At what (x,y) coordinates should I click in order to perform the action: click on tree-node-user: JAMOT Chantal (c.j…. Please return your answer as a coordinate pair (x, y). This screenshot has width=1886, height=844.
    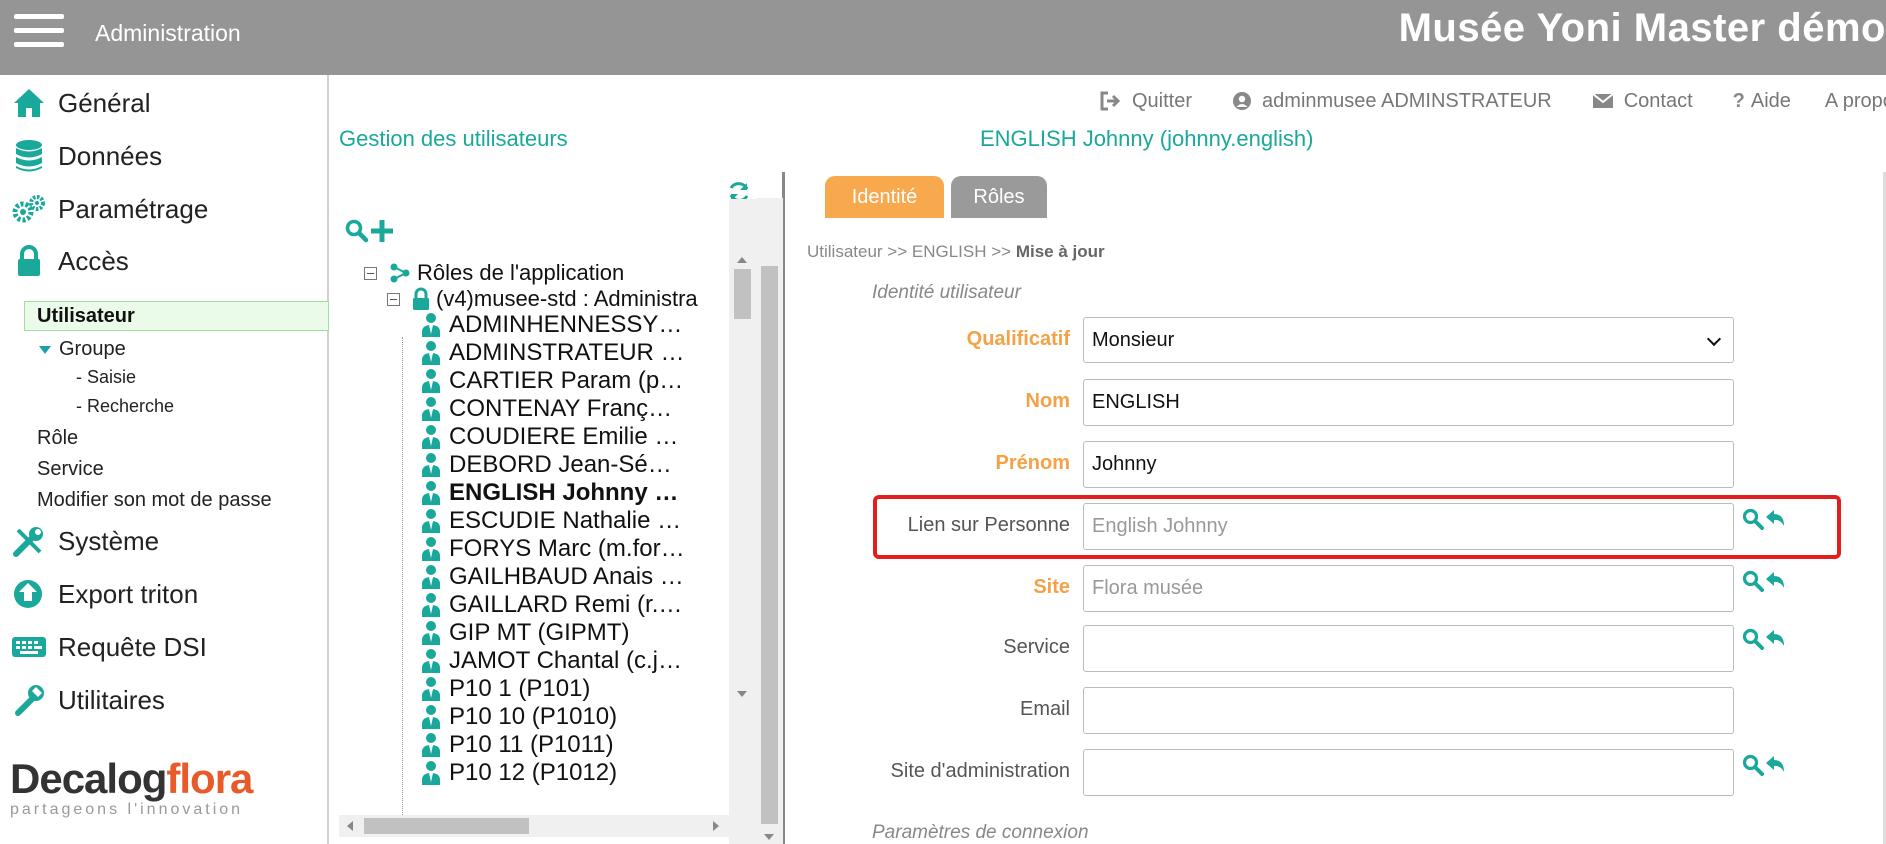
    Looking at the image, I should click on (551, 660).